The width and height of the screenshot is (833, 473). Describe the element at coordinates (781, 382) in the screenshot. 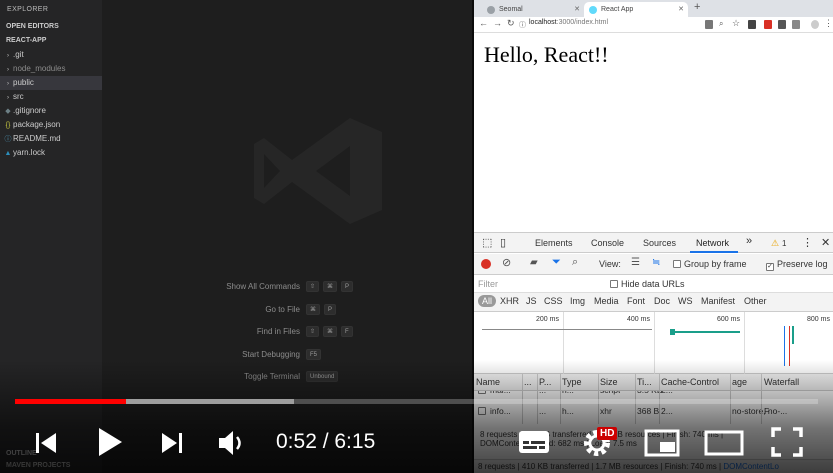

I see `column-header: Waterfall` at that location.